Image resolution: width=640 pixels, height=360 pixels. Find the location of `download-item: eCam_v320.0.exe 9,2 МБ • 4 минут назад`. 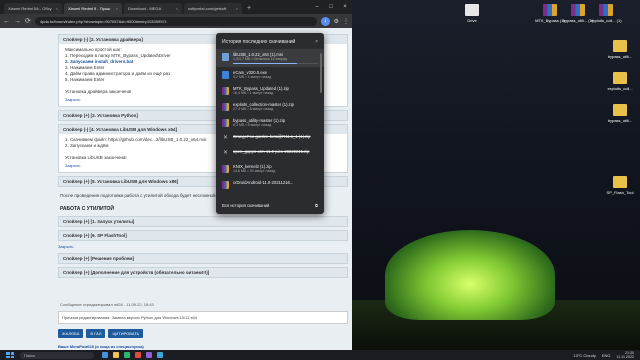

download-item: eCam_v320.0.exe 9,2 МБ • 4 минут назад is located at coordinates (270, 75).